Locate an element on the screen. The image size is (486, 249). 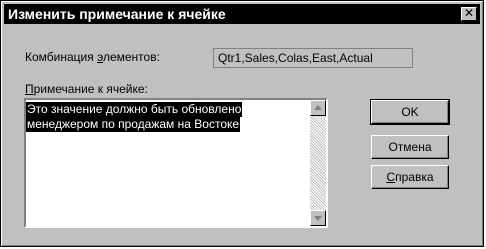
cancel-button: Отмена is located at coordinates (410, 147).